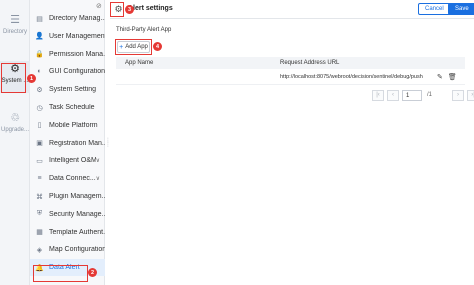 The height and width of the screenshot is (285, 474). Describe the element at coordinates (470, 95) in the screenshot. I see `last-page-button: ›|` at that location.